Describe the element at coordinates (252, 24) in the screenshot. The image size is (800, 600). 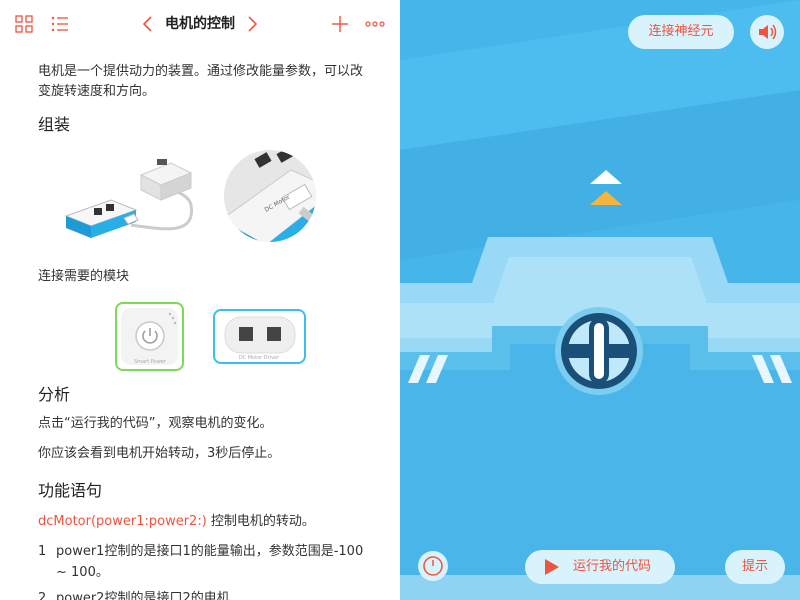
I see `chevron-right-icon` at that location.